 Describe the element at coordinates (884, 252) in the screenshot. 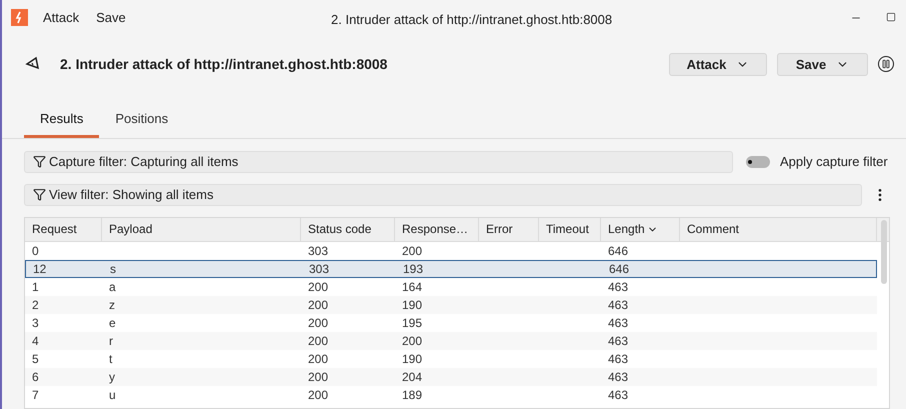

I see `scrollbar` at that location.